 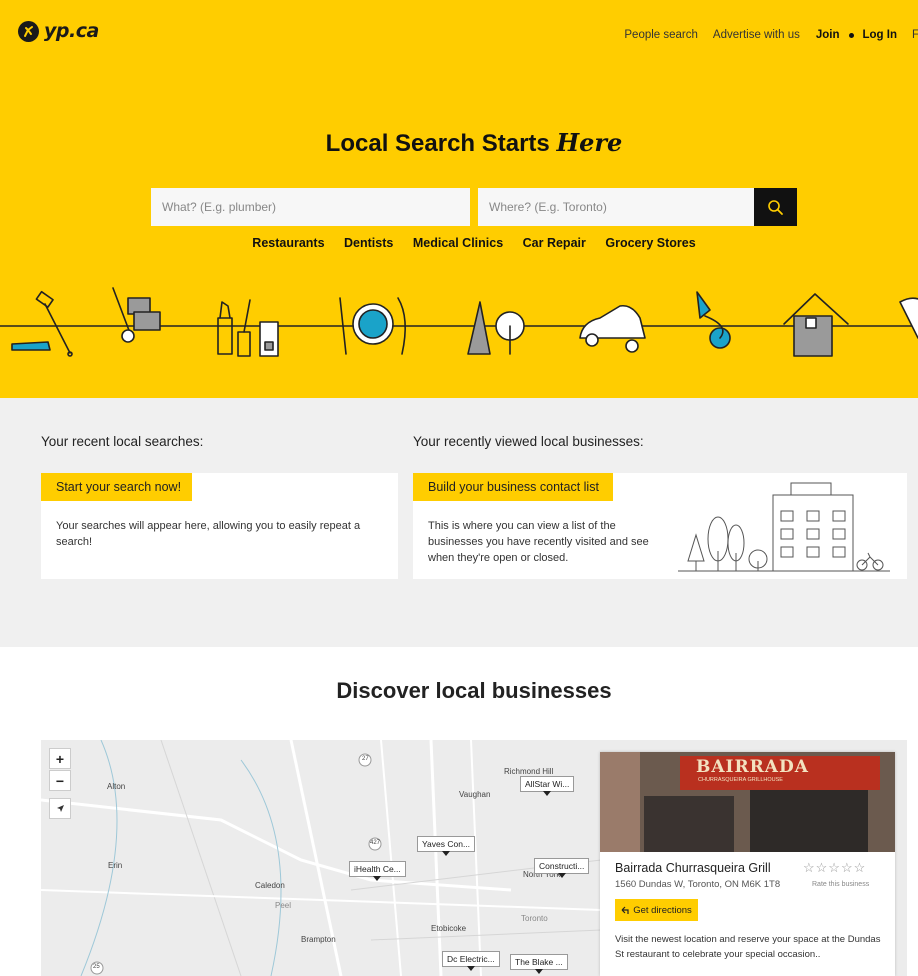 What do you see at coordinates (283, 905) in the screenshot?
I see `place-peel: Peel` at bounding box center [283, 905].